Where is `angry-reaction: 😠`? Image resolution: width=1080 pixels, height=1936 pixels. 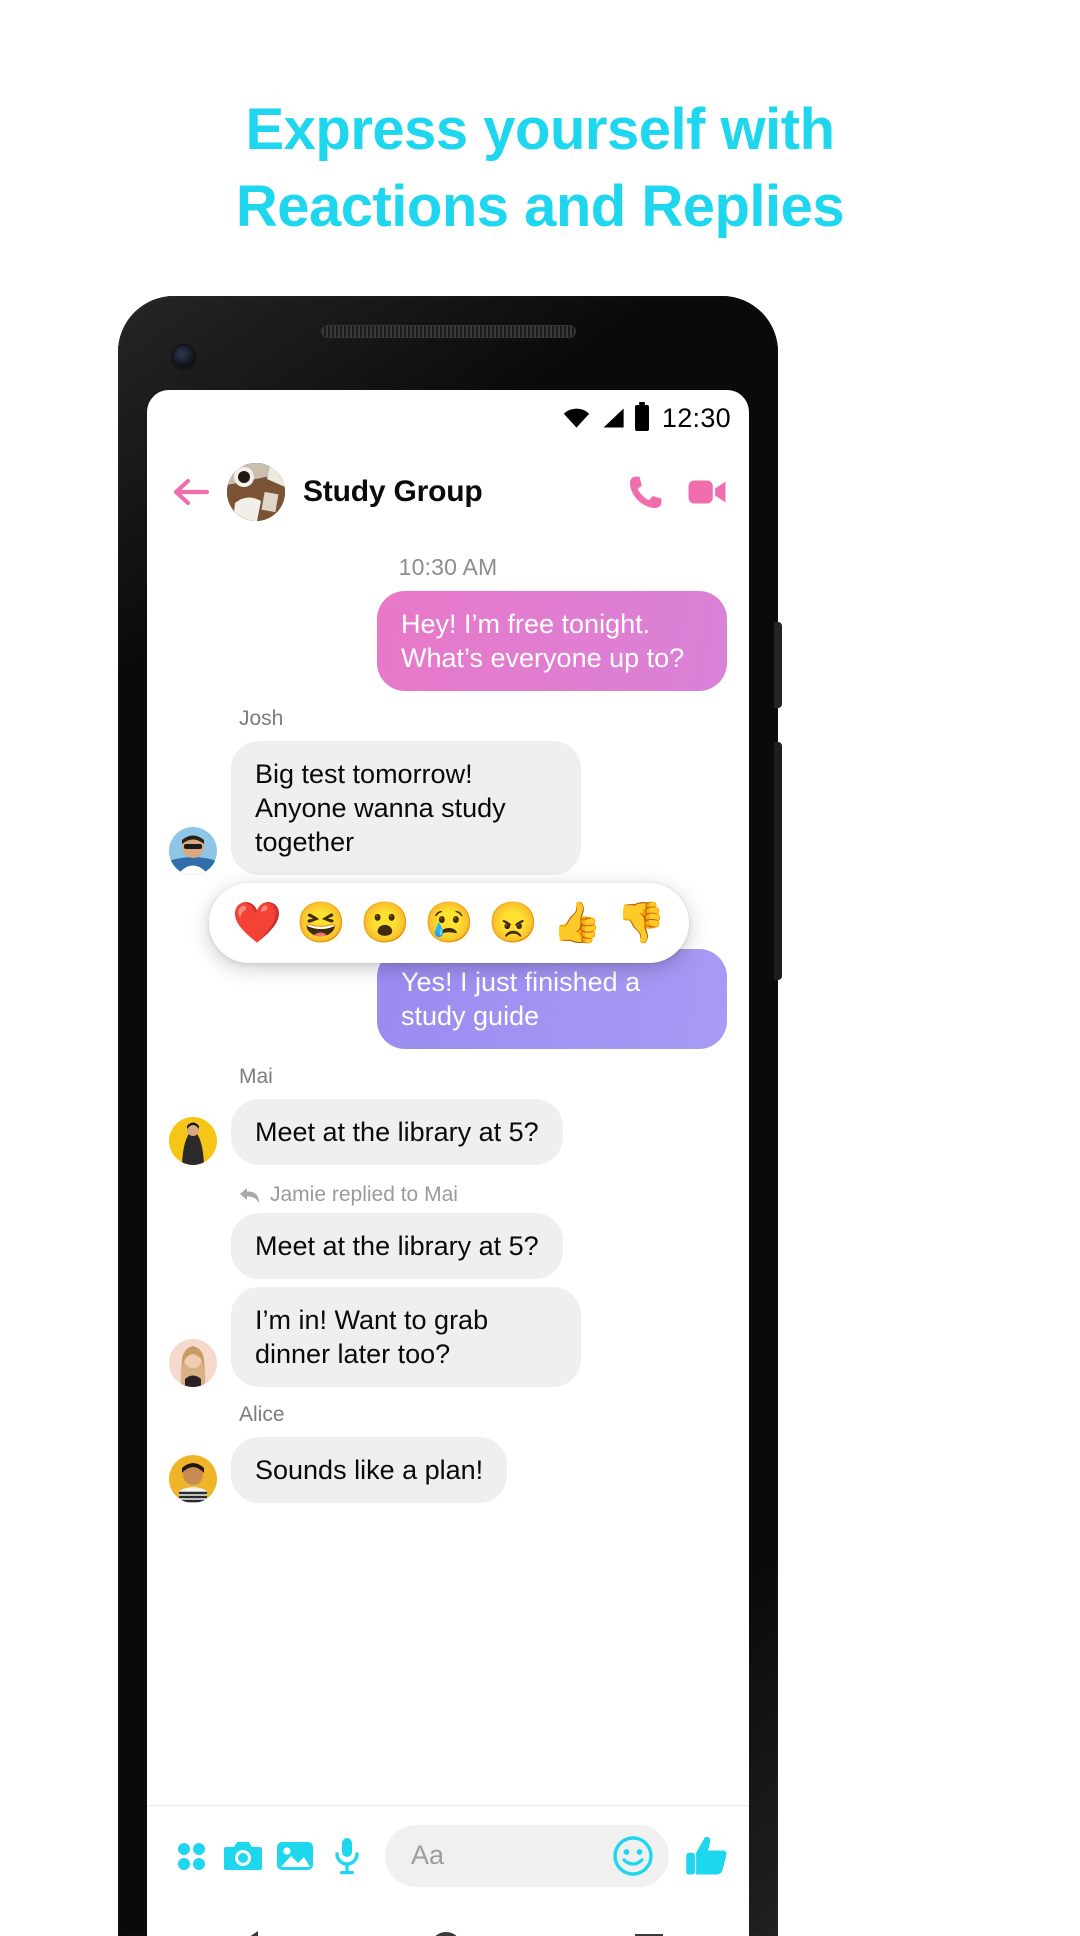
angry-reaction: 😠 is located at coordinates (513, 923).